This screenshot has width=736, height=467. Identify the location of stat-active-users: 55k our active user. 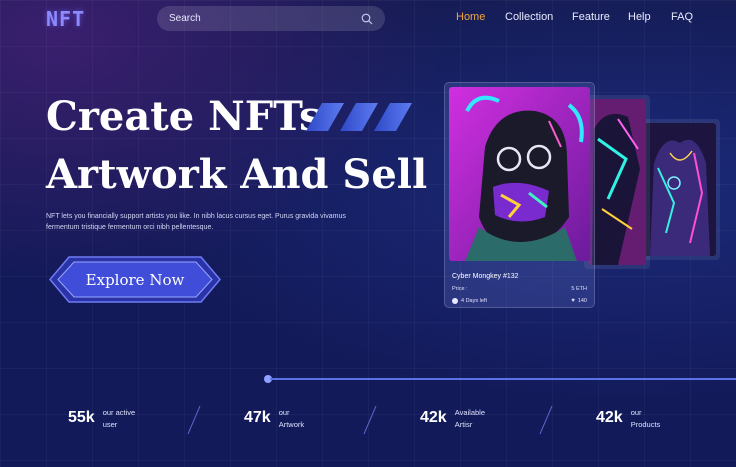
(101, 418).